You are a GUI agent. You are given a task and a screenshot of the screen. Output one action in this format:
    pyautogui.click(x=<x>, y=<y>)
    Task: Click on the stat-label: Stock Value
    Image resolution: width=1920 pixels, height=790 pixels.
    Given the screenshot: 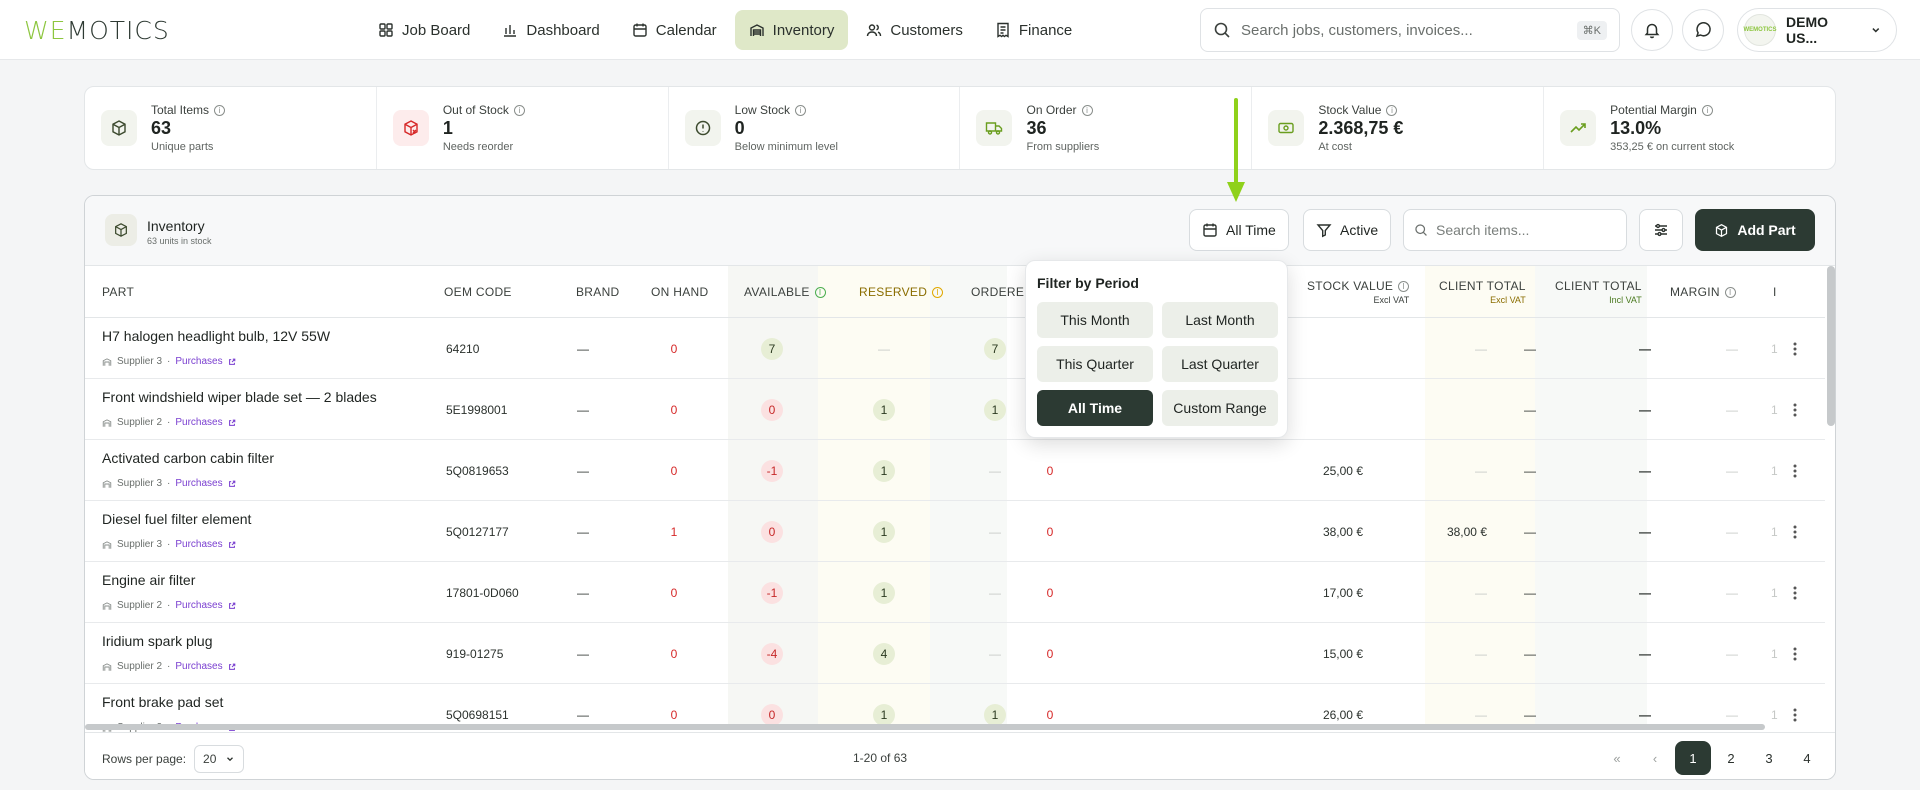 What is the action you would take?
    pyautogui.click(x=1350, y=110)
    